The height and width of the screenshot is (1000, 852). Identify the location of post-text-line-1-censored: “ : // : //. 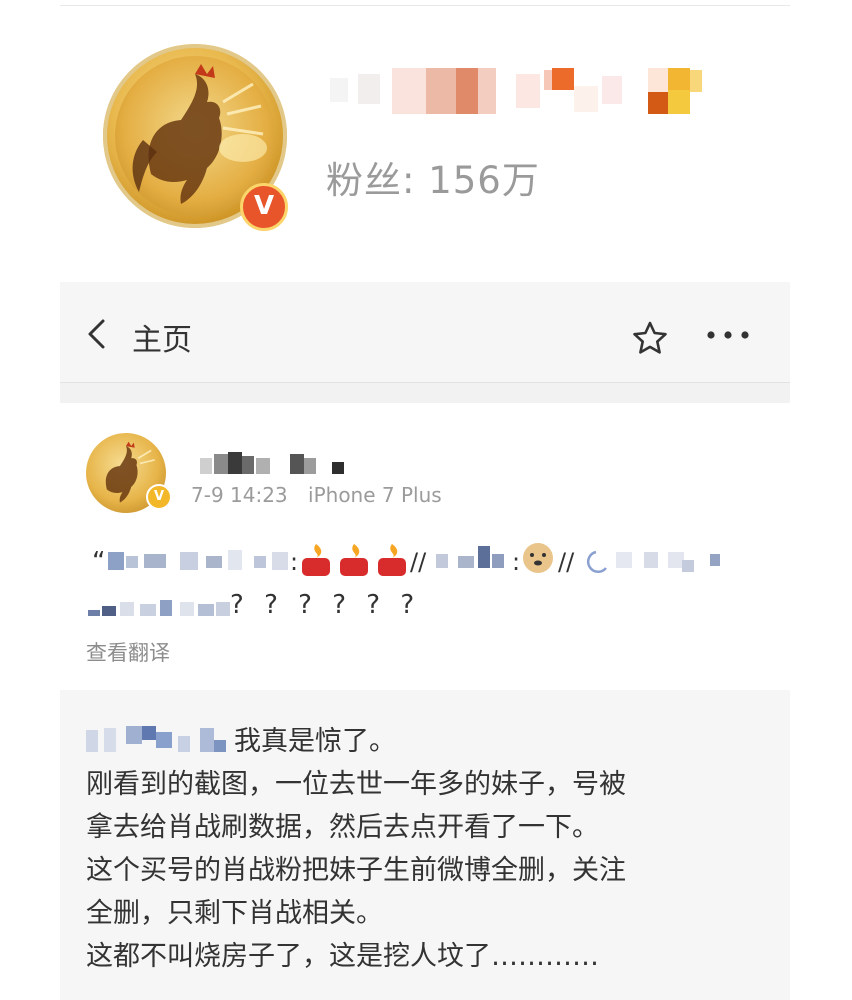
(406, 560).